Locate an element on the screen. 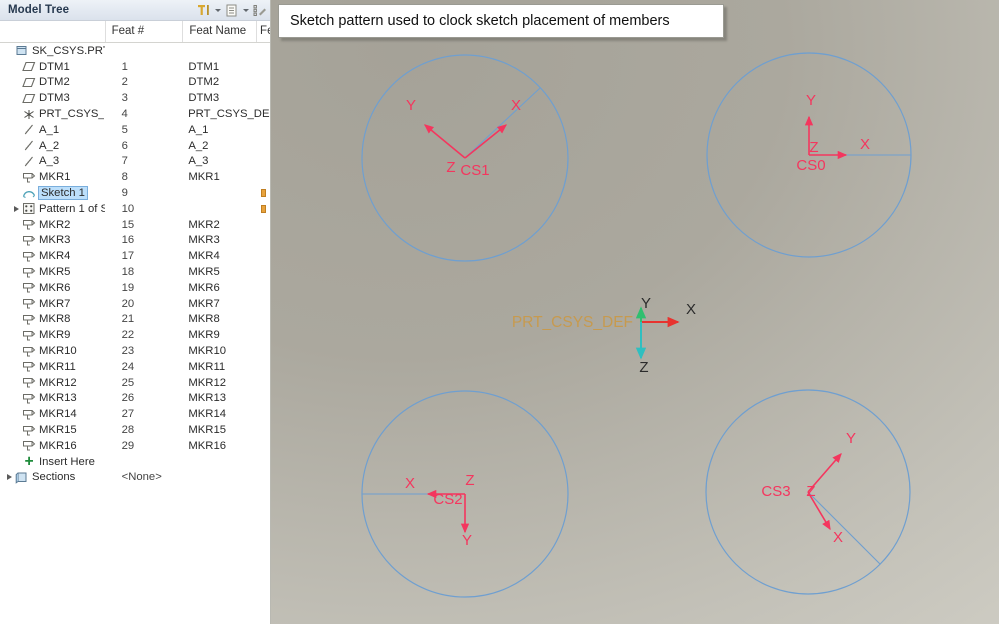  table-row: A_2 6 A_2 is located at coordinates (135, 146).